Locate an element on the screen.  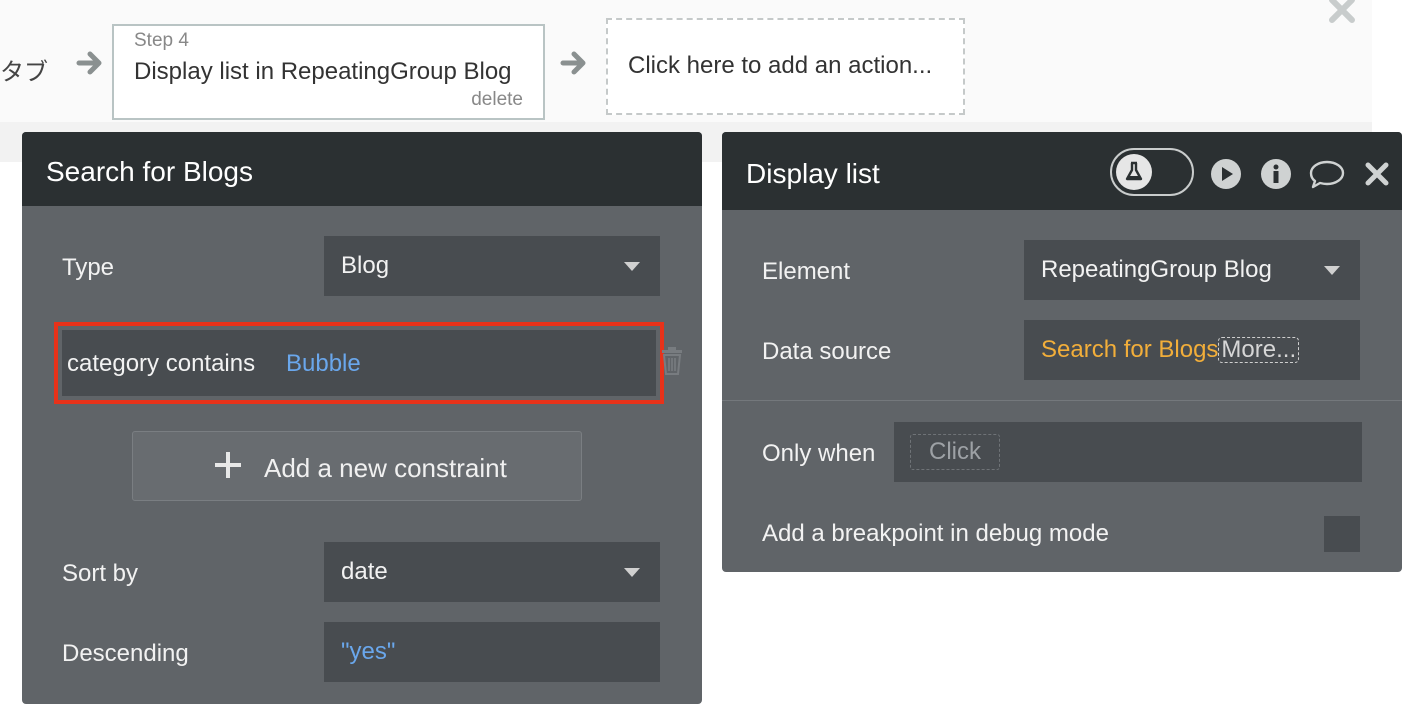
trash-icon is located at coordinates (672, 361).